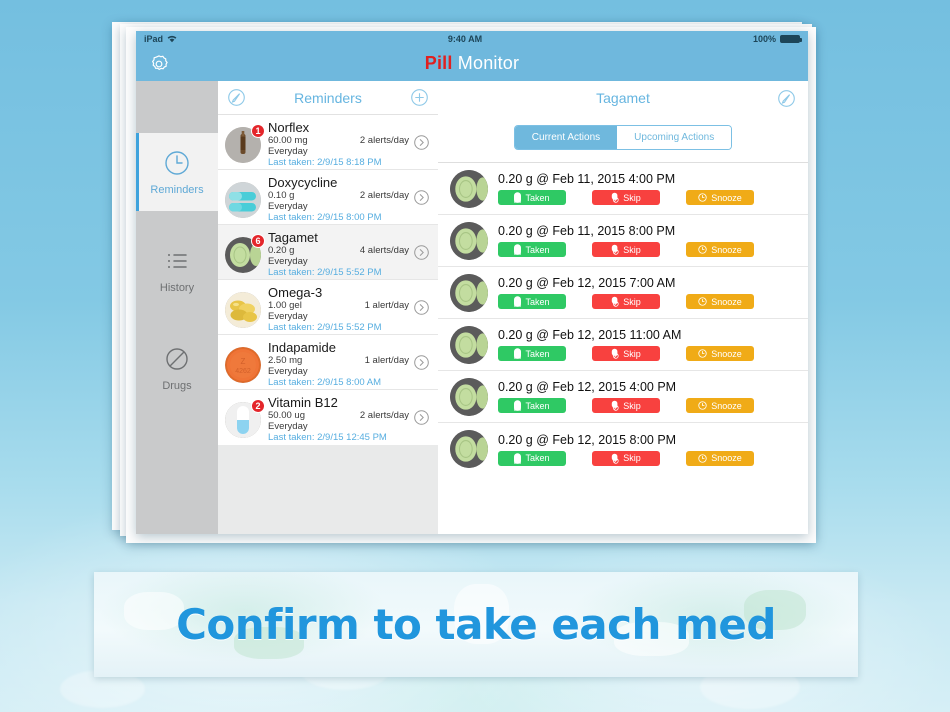  I want to click on sidebar-item-history: History, so click(177, 270).